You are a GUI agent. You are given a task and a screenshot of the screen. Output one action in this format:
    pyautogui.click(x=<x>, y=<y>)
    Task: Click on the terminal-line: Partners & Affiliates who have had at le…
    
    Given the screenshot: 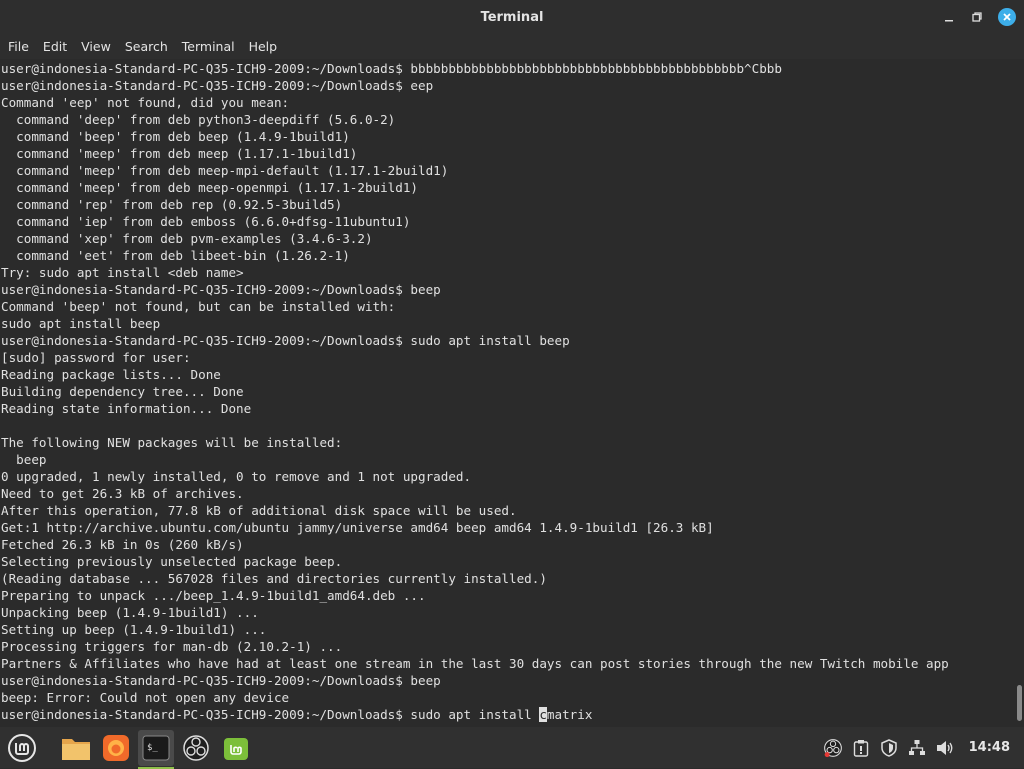 What is the action you would take?
    pyautogui.click(x=475, y=663)
    